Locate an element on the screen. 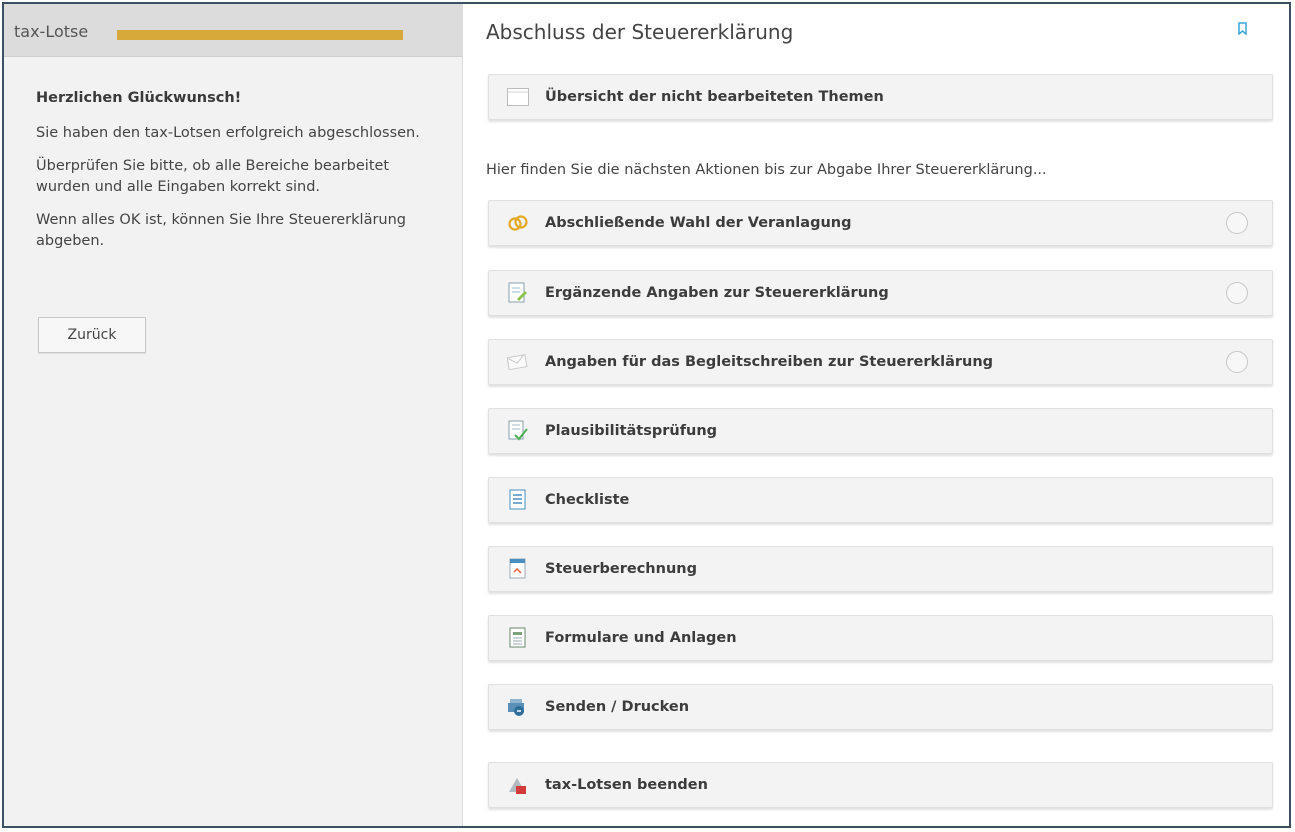 Image resolution: width=1295 pixels, height=832 pixels. action-label: Formulare und Anlagen is located at coordinates (641, 638).